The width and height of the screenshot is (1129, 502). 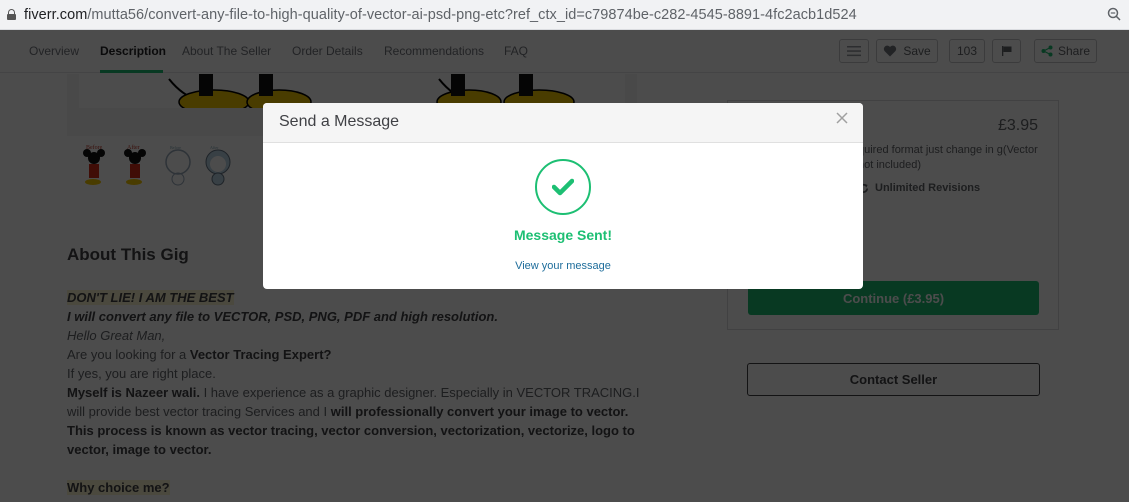 I want to click on modal-title: Send a Message, so click(x=339, y=121).